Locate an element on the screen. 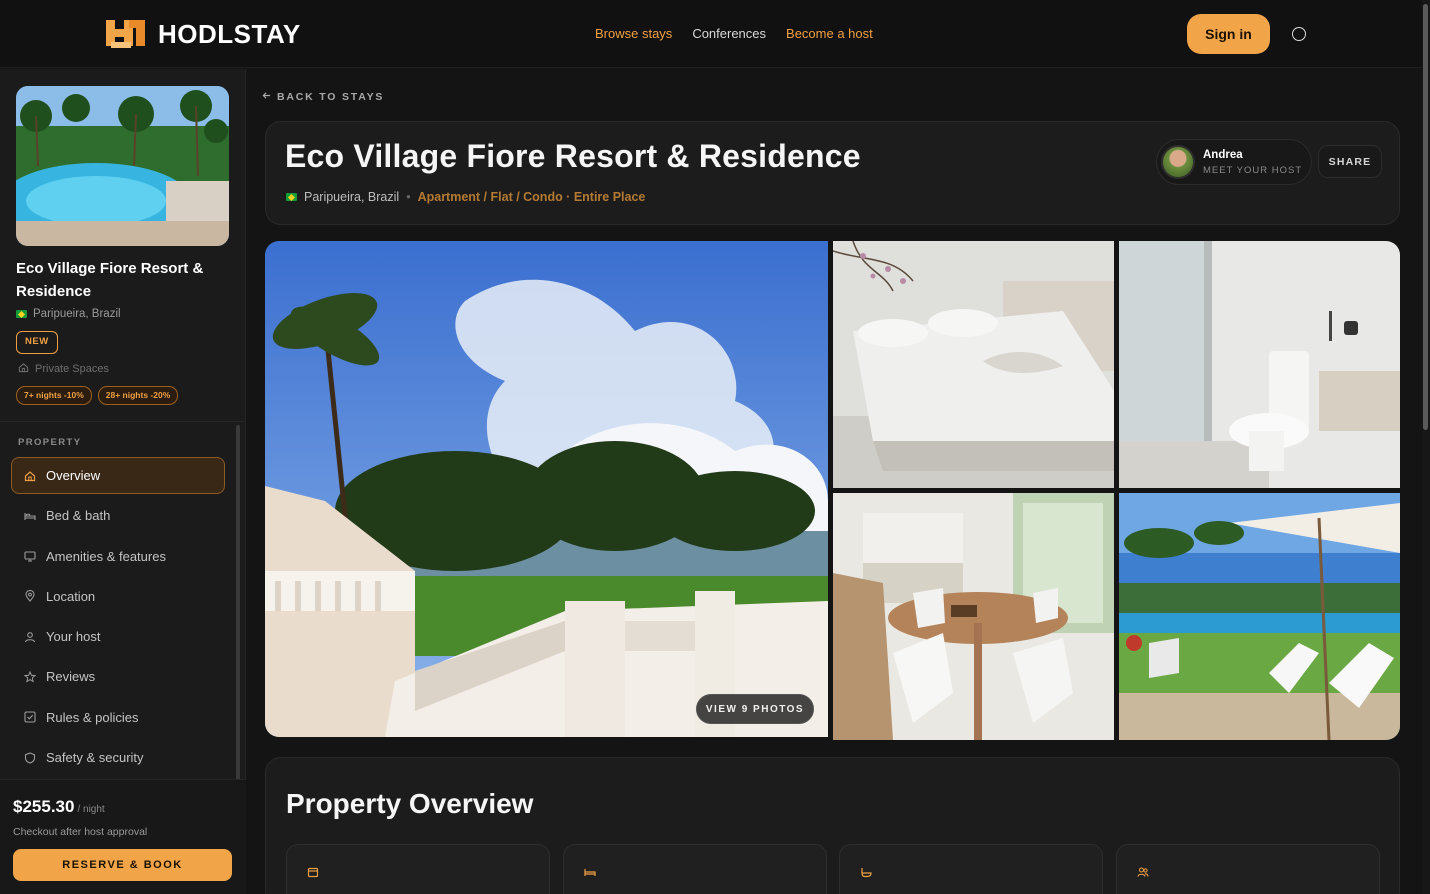 The image size is (1430, 894). nav-browse-stays: Browse stays is located at coordinates (633, 33).